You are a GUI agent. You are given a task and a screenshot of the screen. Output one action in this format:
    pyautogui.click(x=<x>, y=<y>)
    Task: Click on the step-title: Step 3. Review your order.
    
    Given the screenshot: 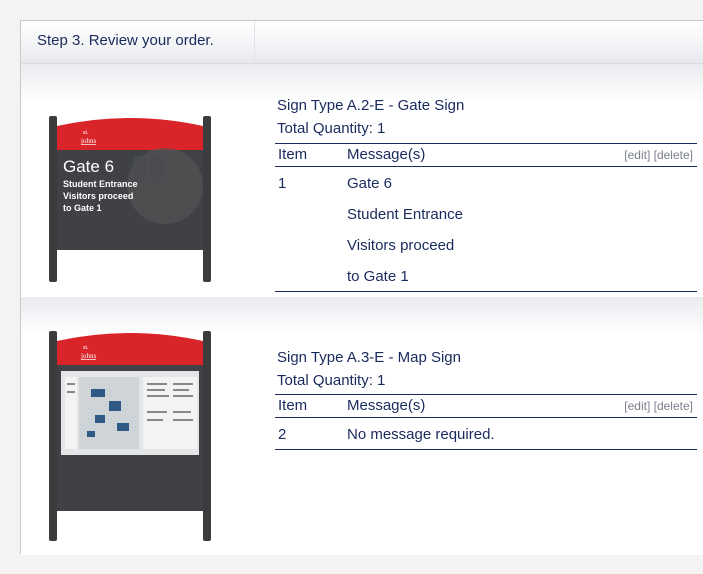 What is the action you would take?
    pyautogui.click(x=125, y=40)
    